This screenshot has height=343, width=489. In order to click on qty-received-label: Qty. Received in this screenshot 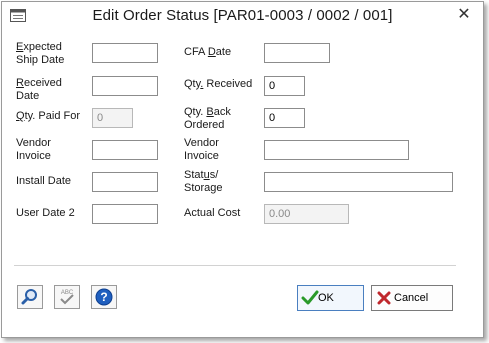, I will do `click(218, 84)`.